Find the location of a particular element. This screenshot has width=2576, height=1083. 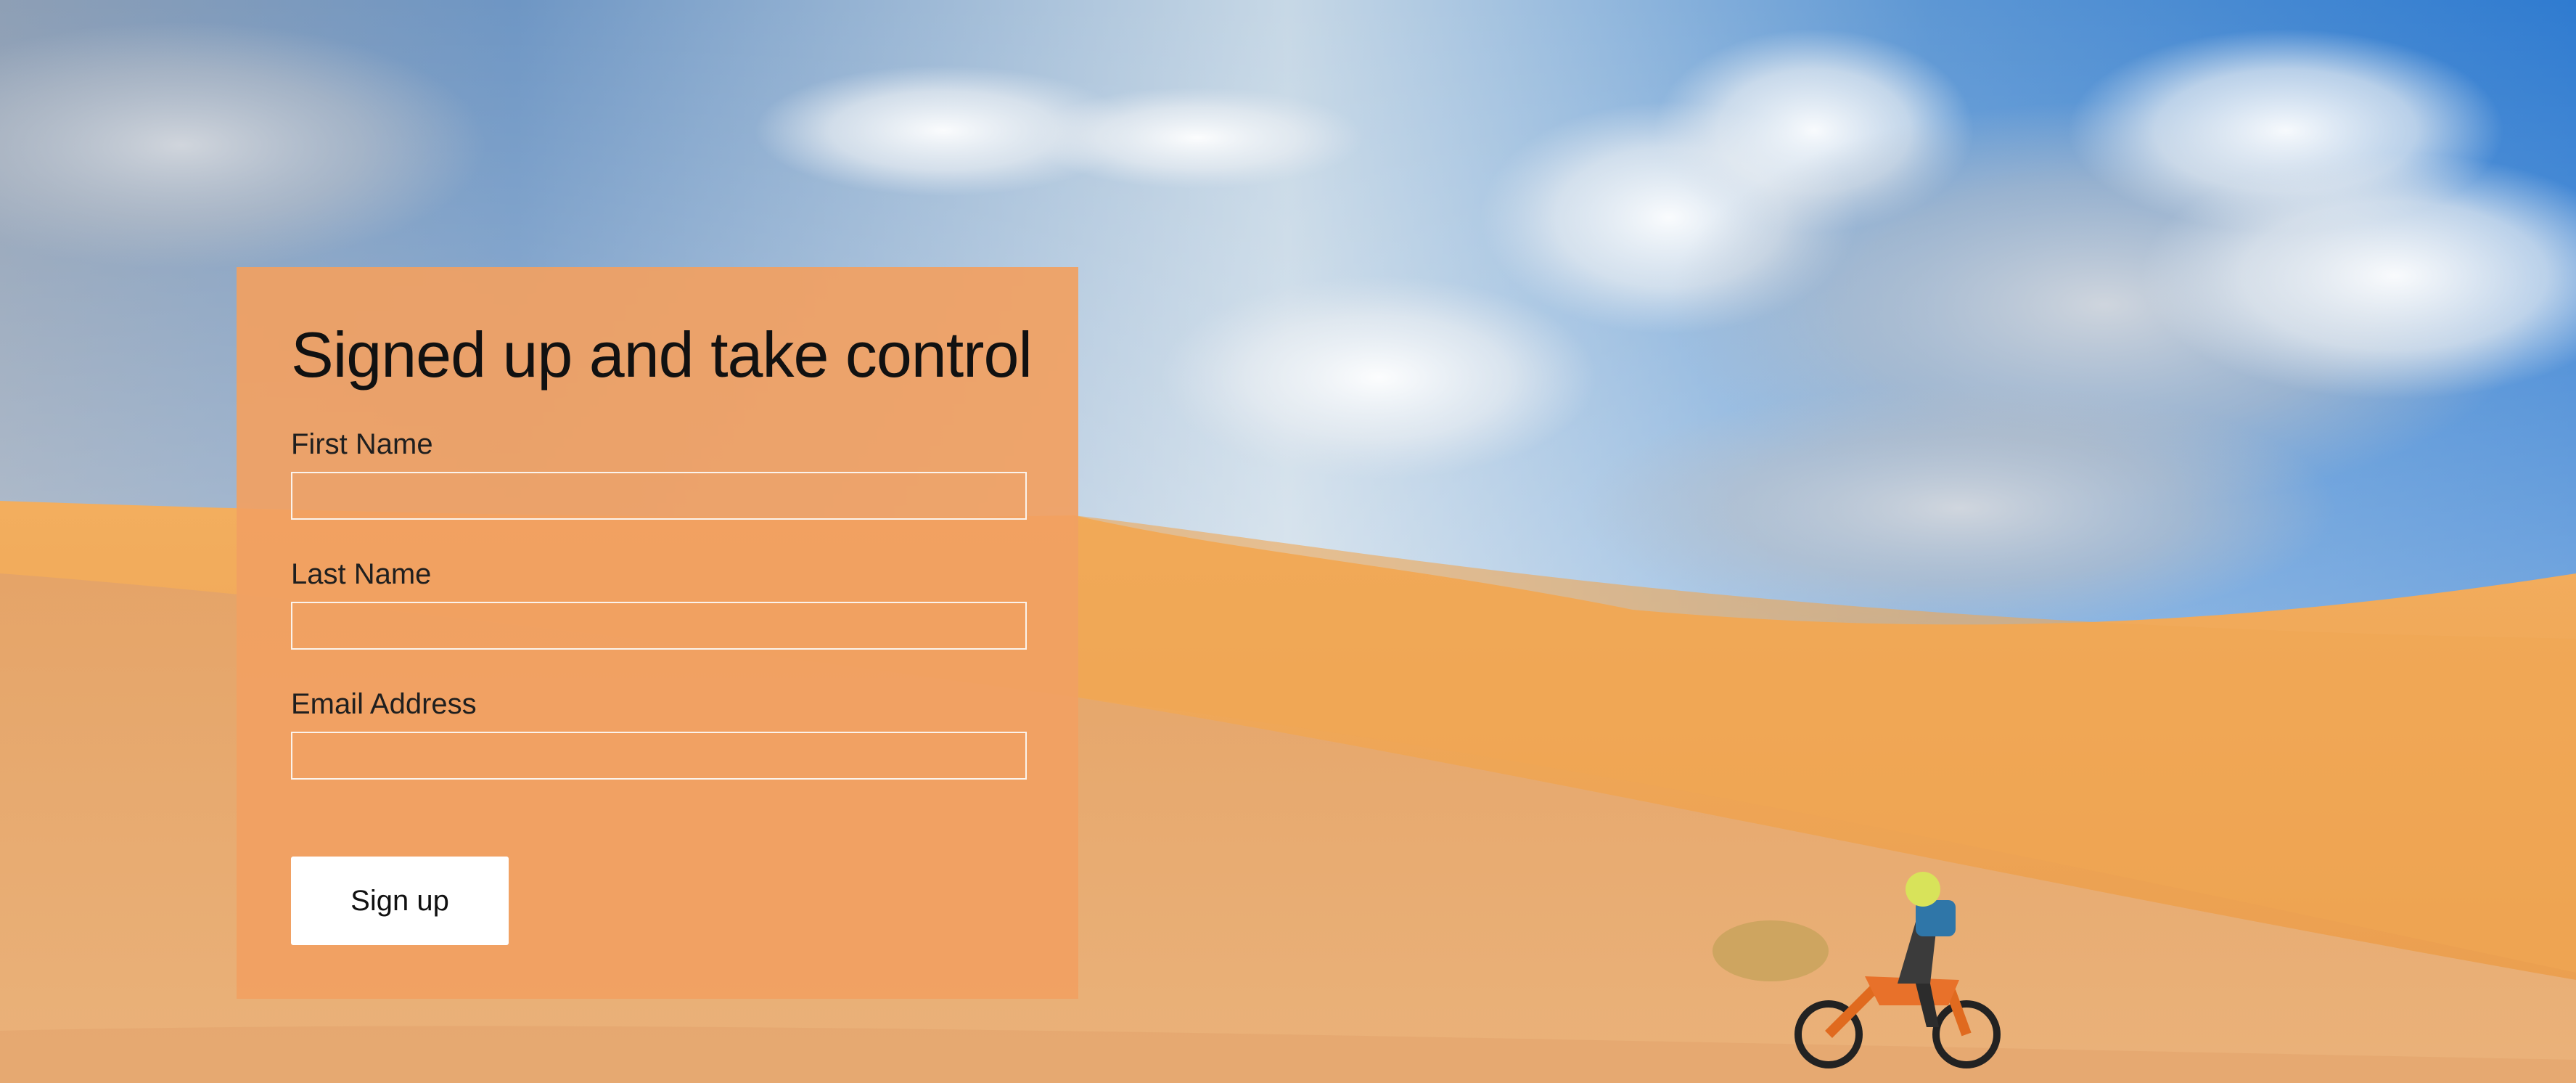

first-name-input is located at coordinates (659, 496).